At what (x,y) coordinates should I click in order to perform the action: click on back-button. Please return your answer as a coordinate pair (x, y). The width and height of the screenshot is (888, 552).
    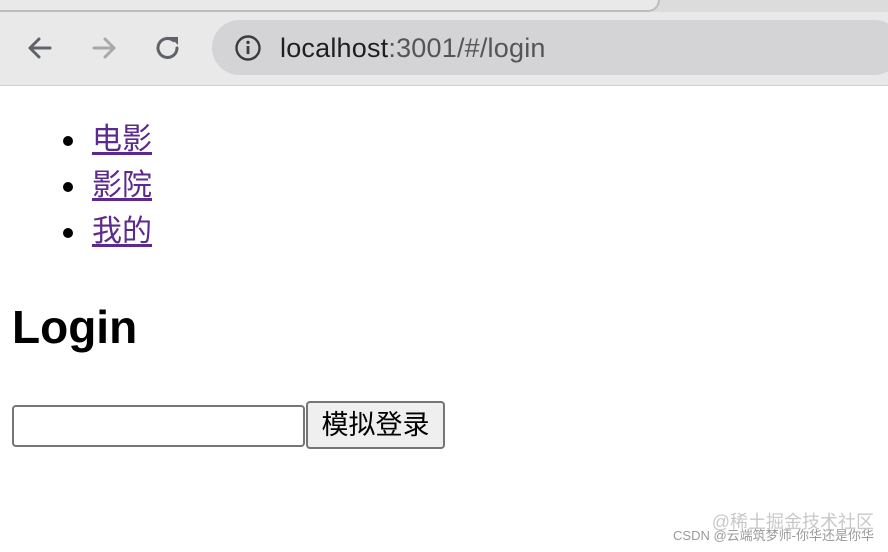
    Looking at the image, I should click on (40, 48).